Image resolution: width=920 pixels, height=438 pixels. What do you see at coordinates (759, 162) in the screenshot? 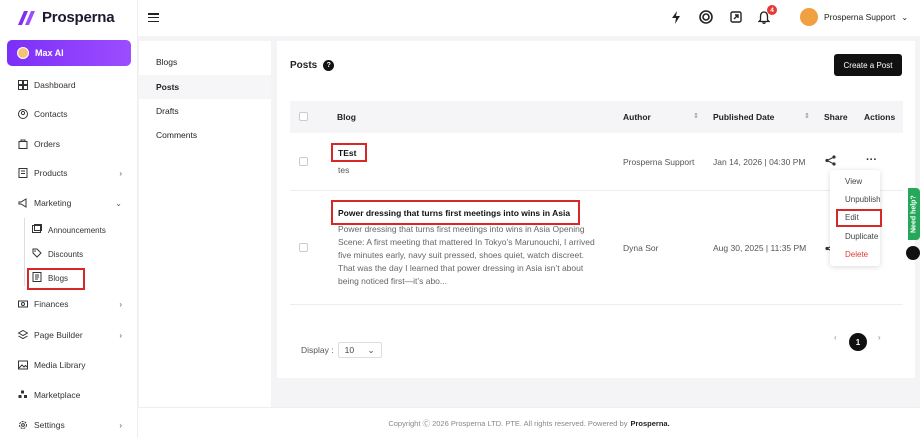
I see `post-published-date: Jan 14, 2026 | 04:30 PM` at bounding box center [759, 162].